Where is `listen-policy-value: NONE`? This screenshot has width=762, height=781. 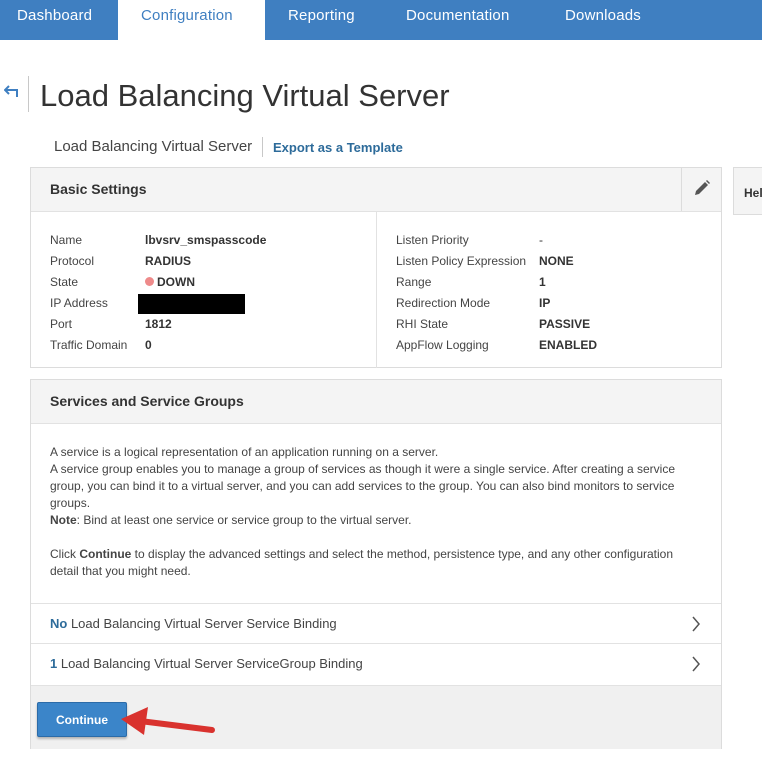
listen-policy-value: NONE is located at coordinates (556, 261).